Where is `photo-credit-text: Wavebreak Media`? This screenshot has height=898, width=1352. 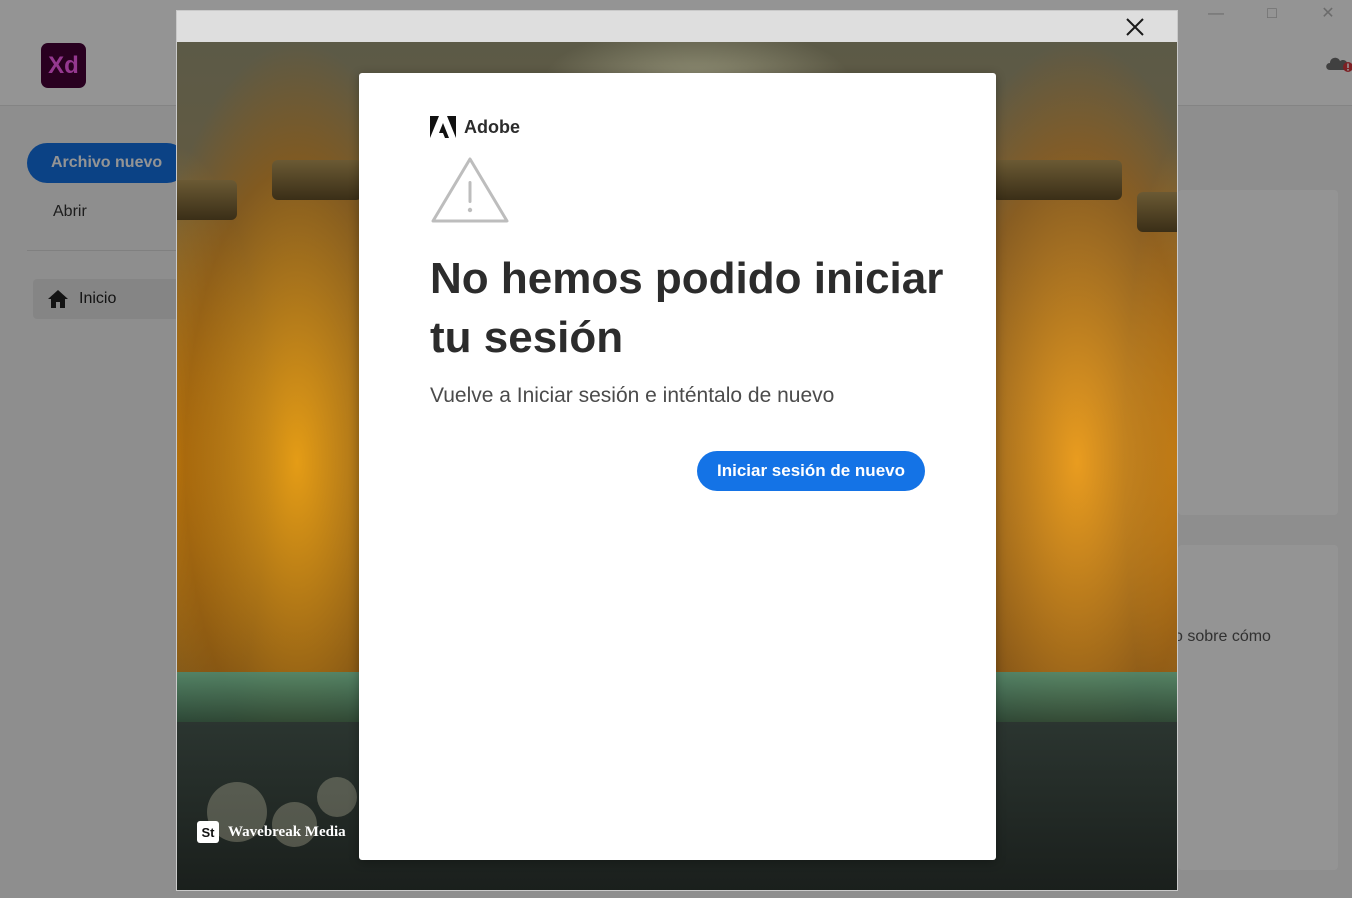 photo-credit-text: Wavebreak Media is located at coordinates (287, 831).